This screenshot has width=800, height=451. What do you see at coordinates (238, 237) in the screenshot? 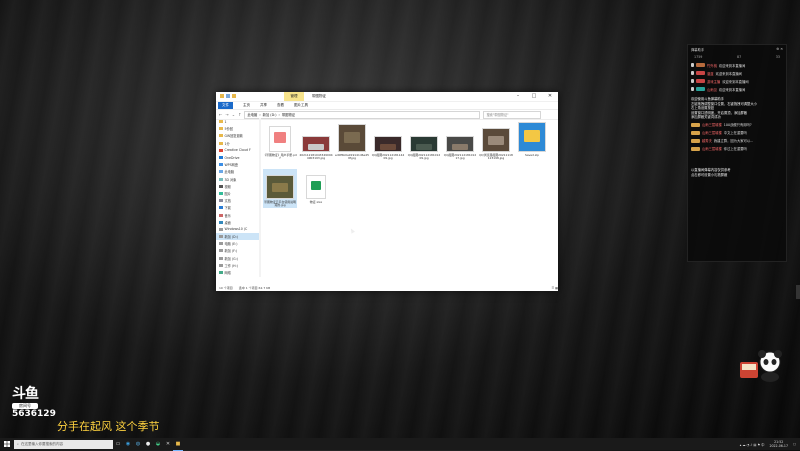
I see `sidebar-item: 新加 (D:)` at bounding box center [238, 237].